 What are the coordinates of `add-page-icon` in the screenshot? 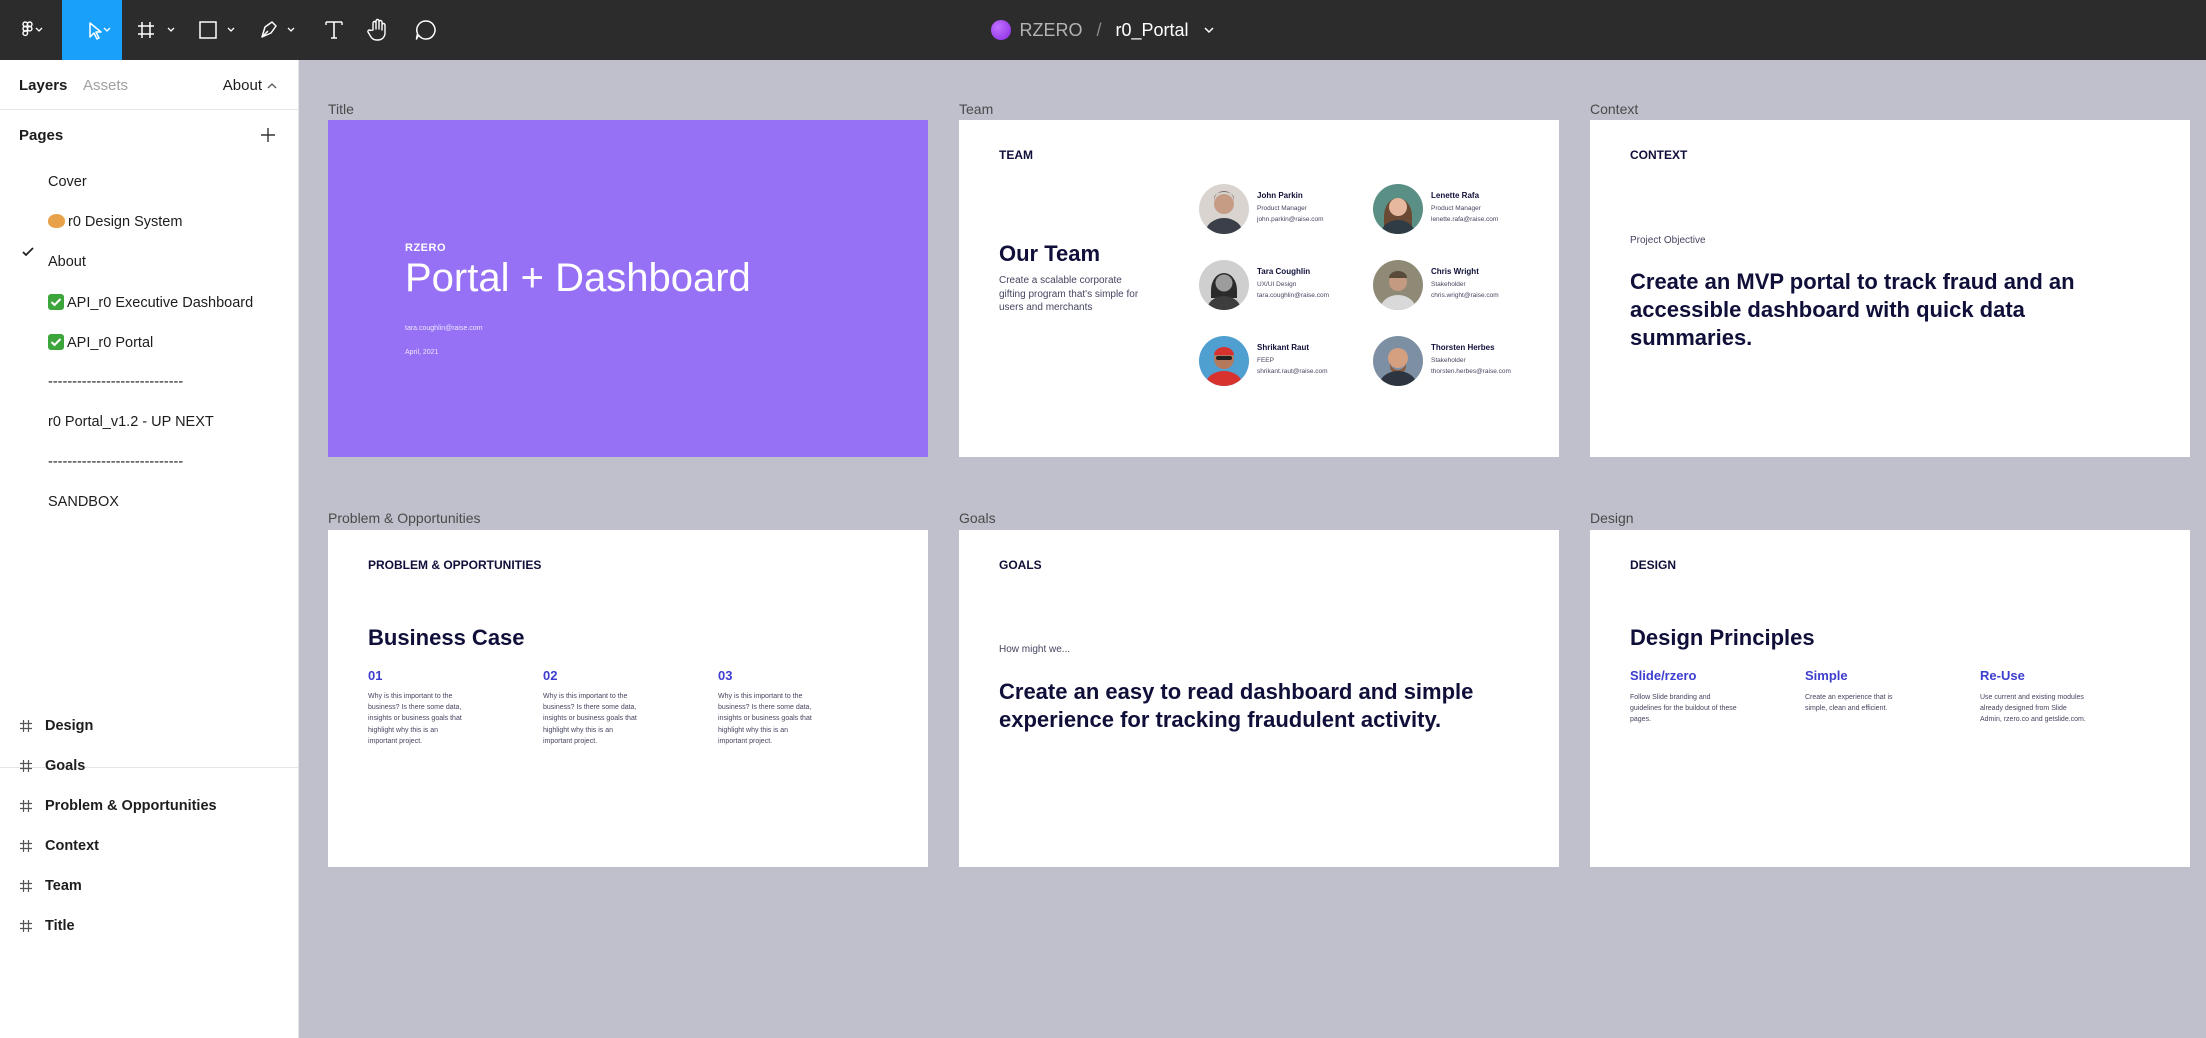 It's located at (268, 135).